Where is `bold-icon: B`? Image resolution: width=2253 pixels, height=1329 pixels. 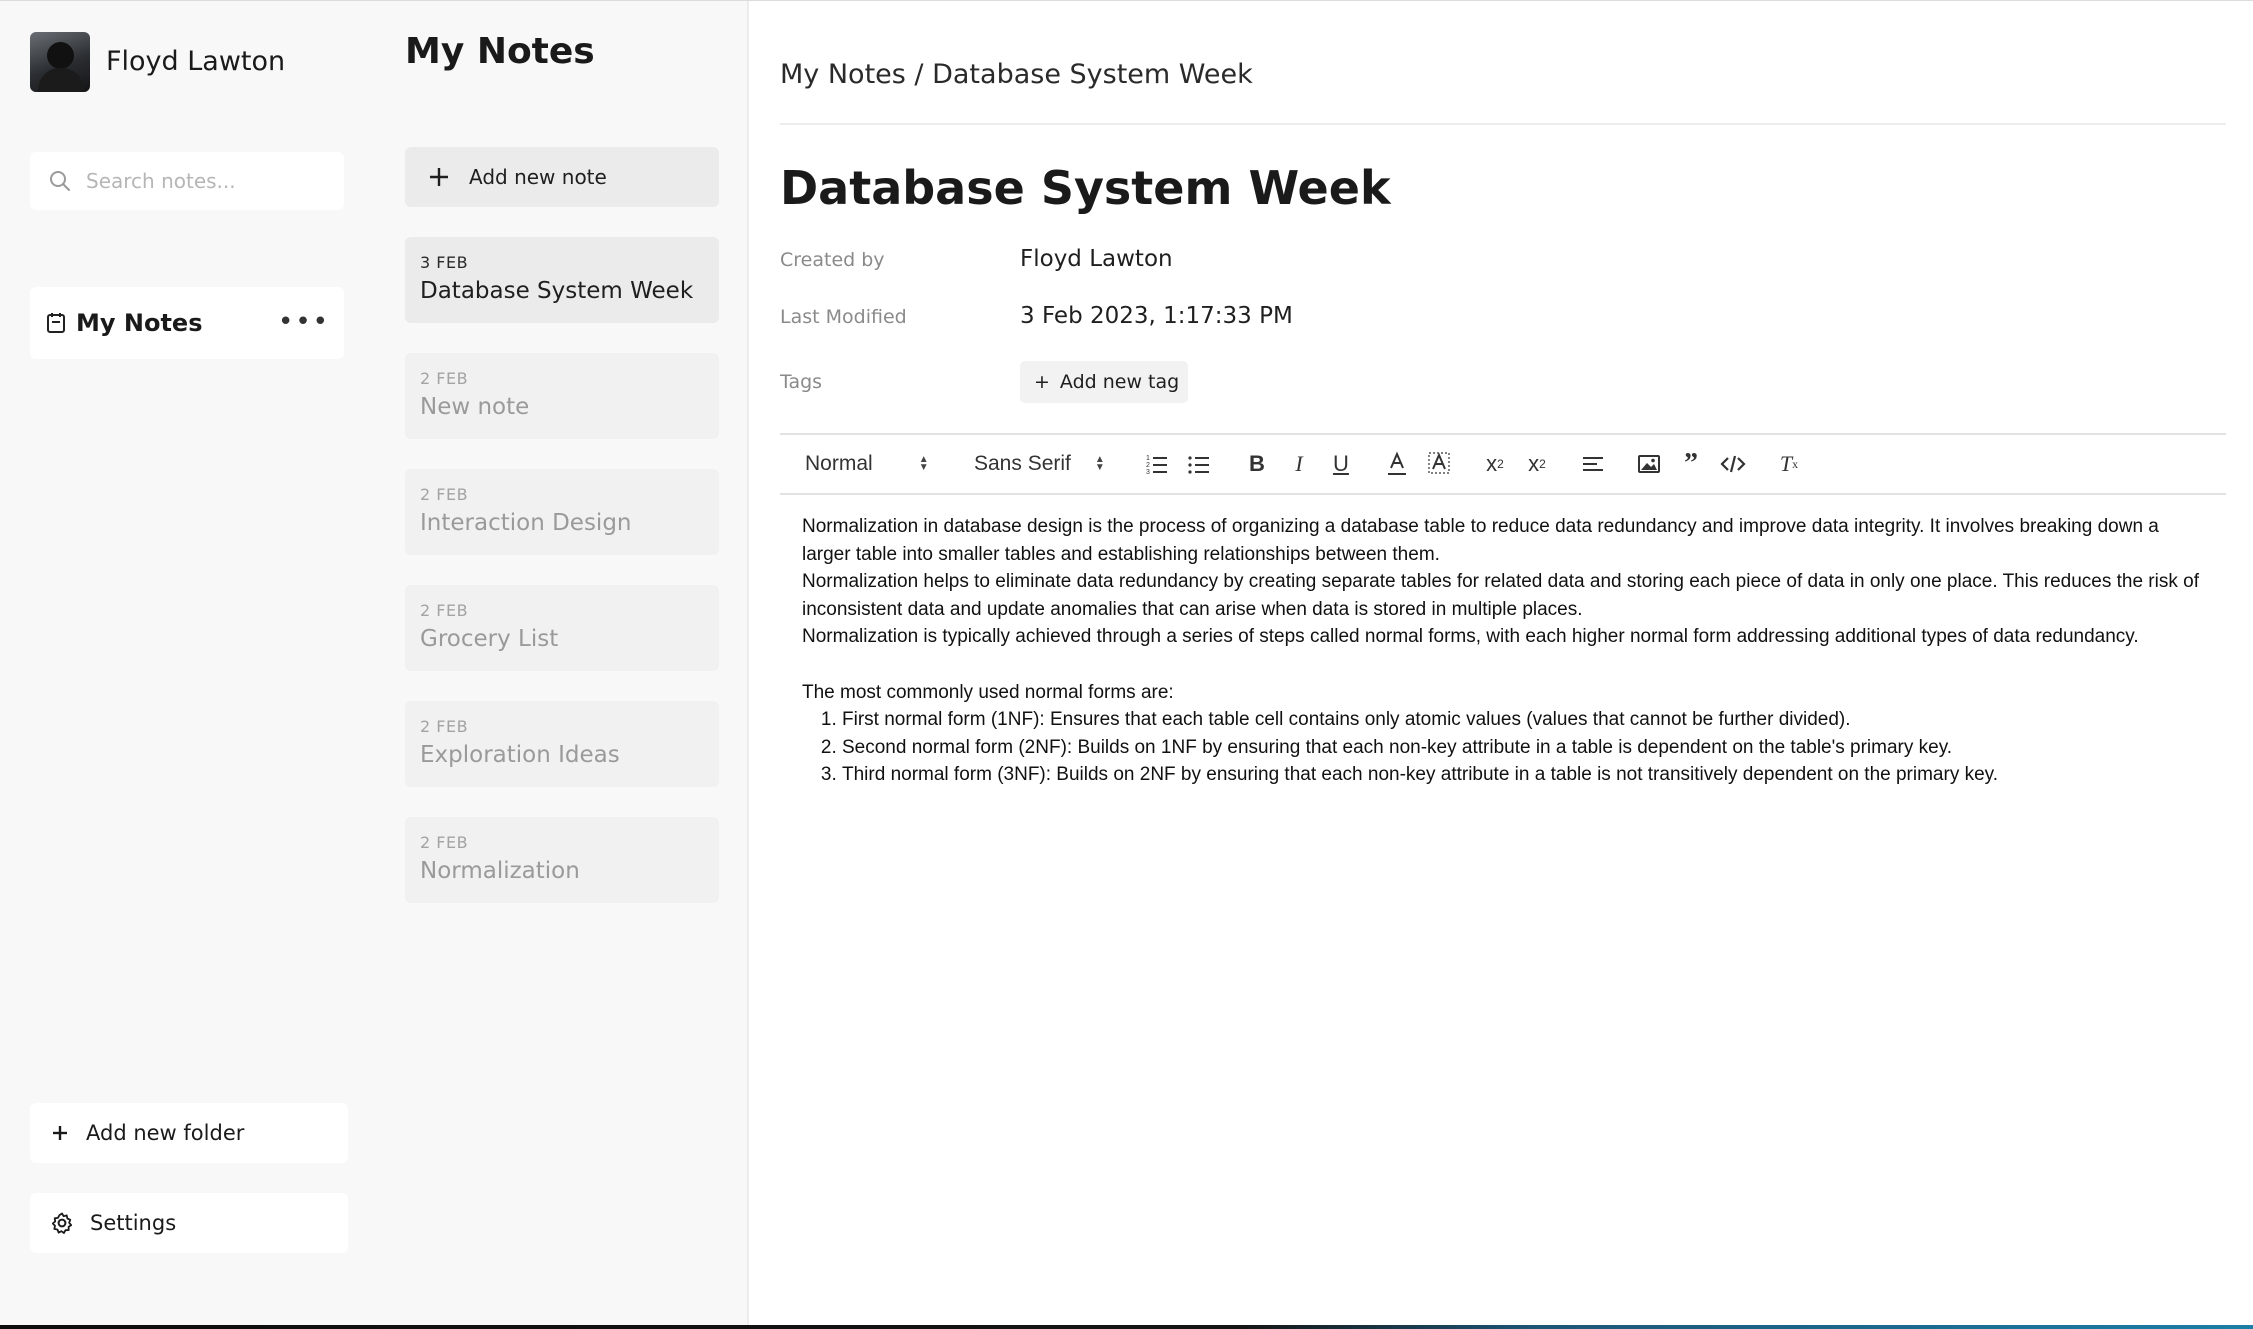
bold-icon: B is located at coordinates (1257, 464).